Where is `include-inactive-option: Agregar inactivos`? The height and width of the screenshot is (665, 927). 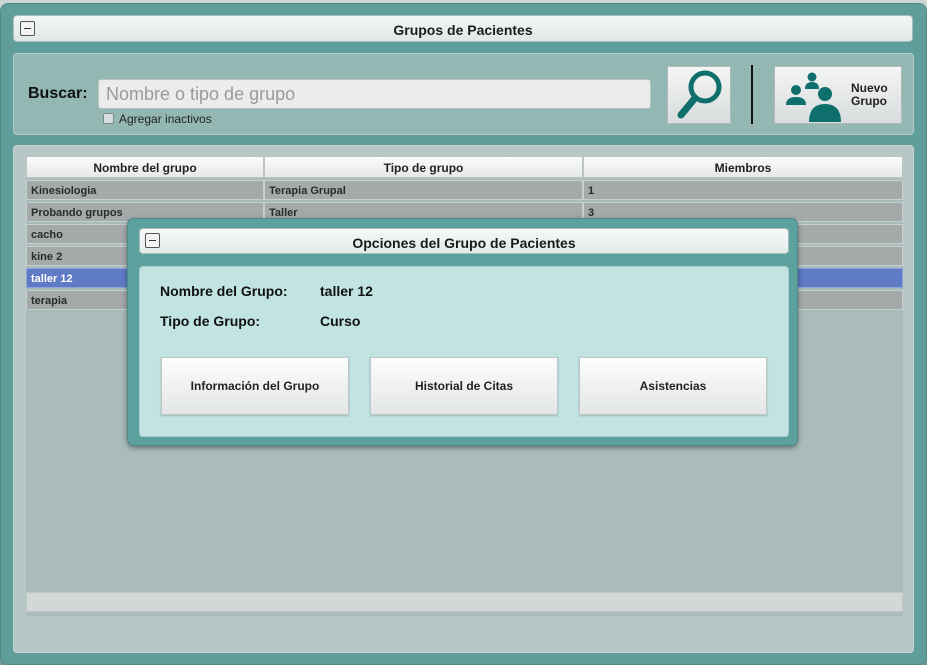 include-inactive-option: Agregar inactivos is located at coordinates (157, 119).